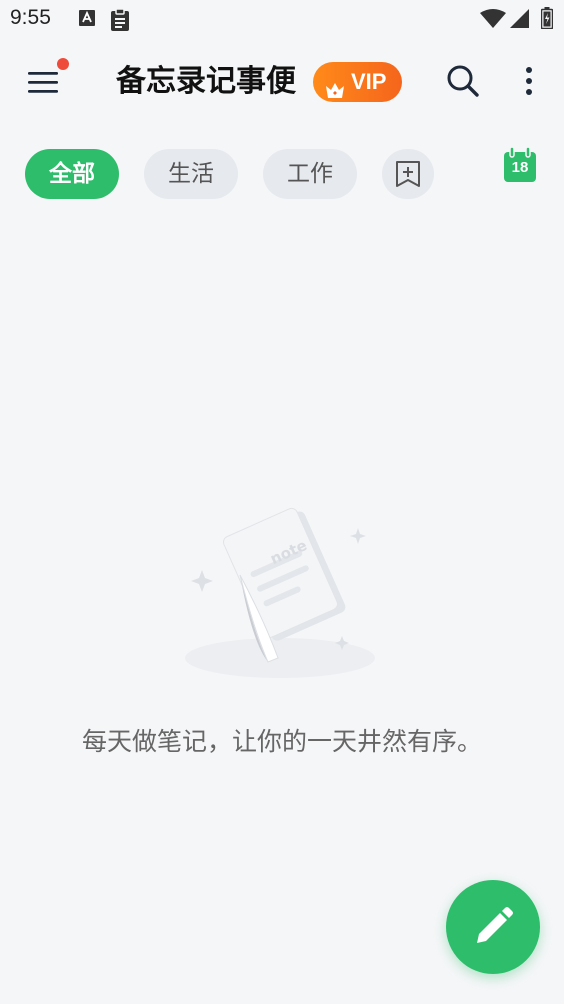 This screenshot has width=564, height=1004. Describe the element at coordinates (30, 17) in the screenshot. I see `status-time: 9:55` at that location.